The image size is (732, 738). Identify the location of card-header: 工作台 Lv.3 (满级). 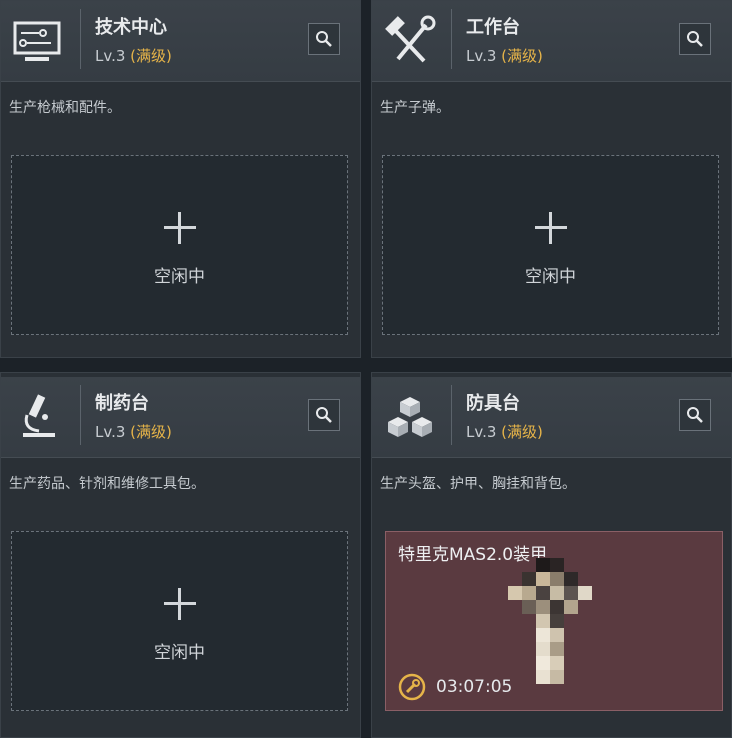
(551, 41).